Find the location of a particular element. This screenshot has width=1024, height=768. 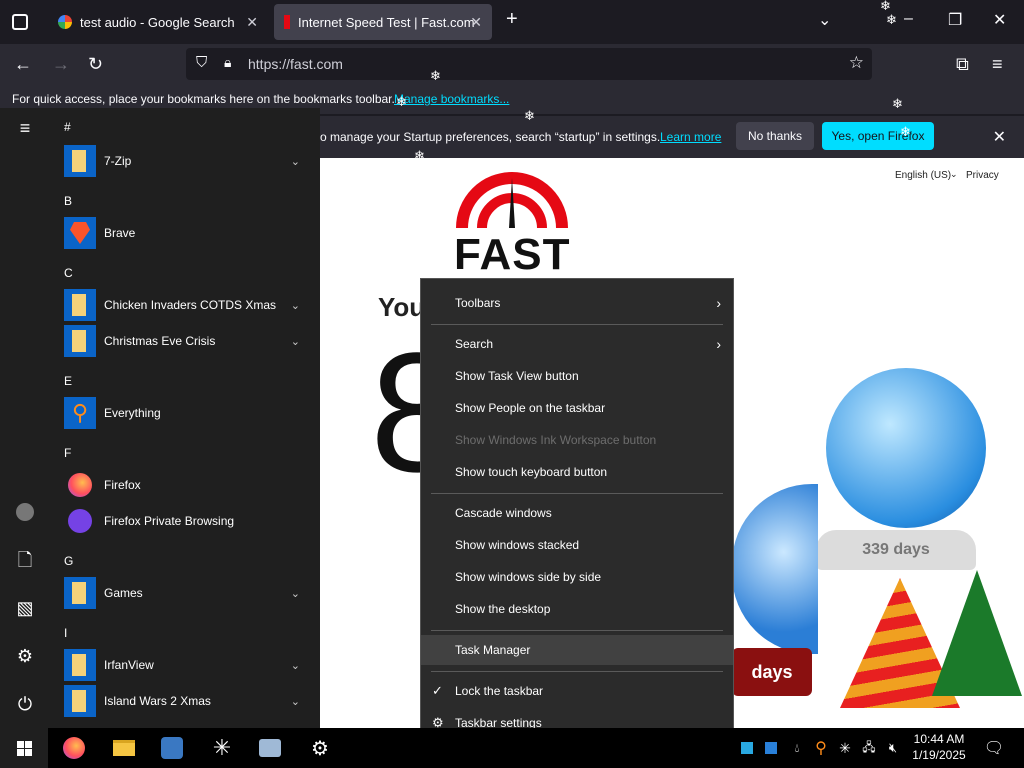

reload-icon: ↻ is located at coordinates (95, 64).